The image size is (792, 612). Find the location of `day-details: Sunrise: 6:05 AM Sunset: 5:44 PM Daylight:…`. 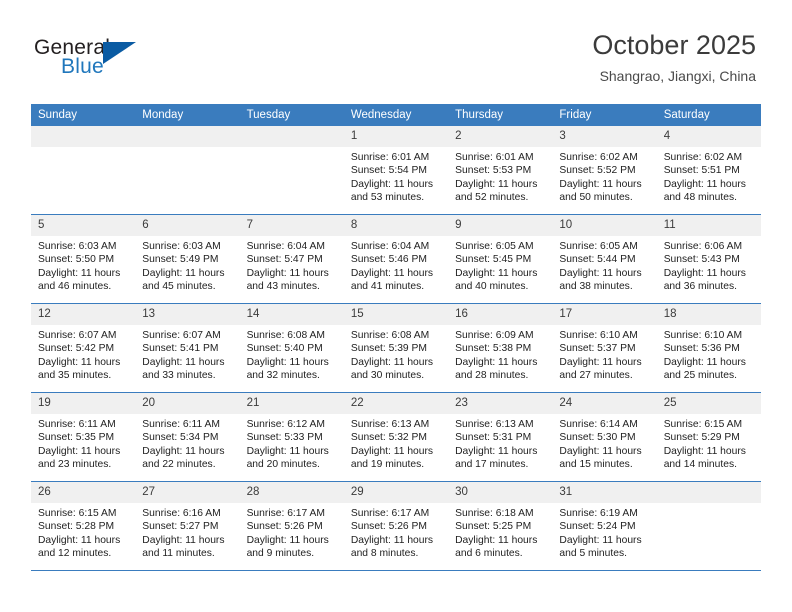

day-details: Sunrise: 6:05 AM Sunset: 5:44 PM Daylight:… is located at coordinates (604, 265).